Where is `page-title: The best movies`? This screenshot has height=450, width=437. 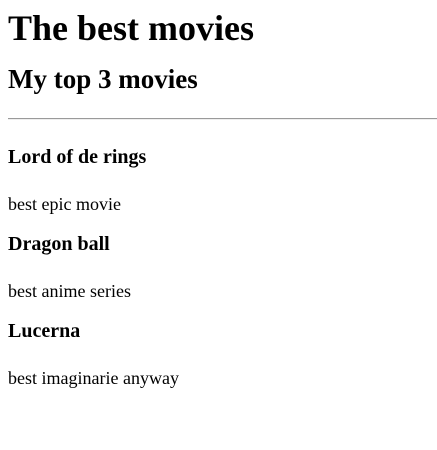
page-title: The best movies is located at coordinates (131, 28).